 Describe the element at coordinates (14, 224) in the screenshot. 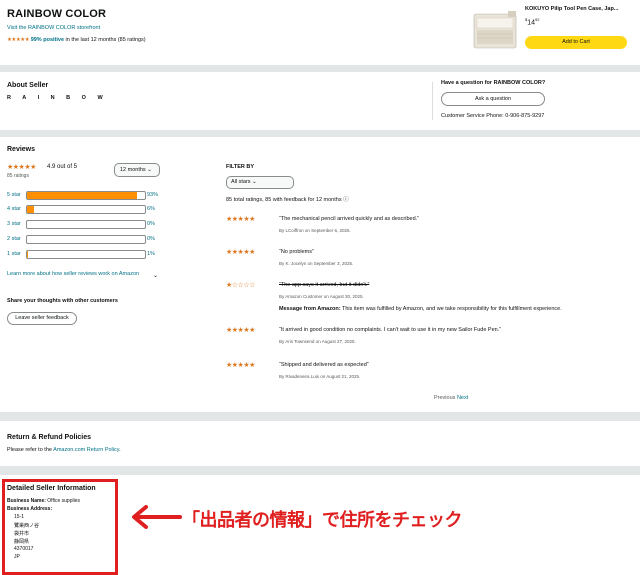

I see `histogram-label: 3 star` at that location.